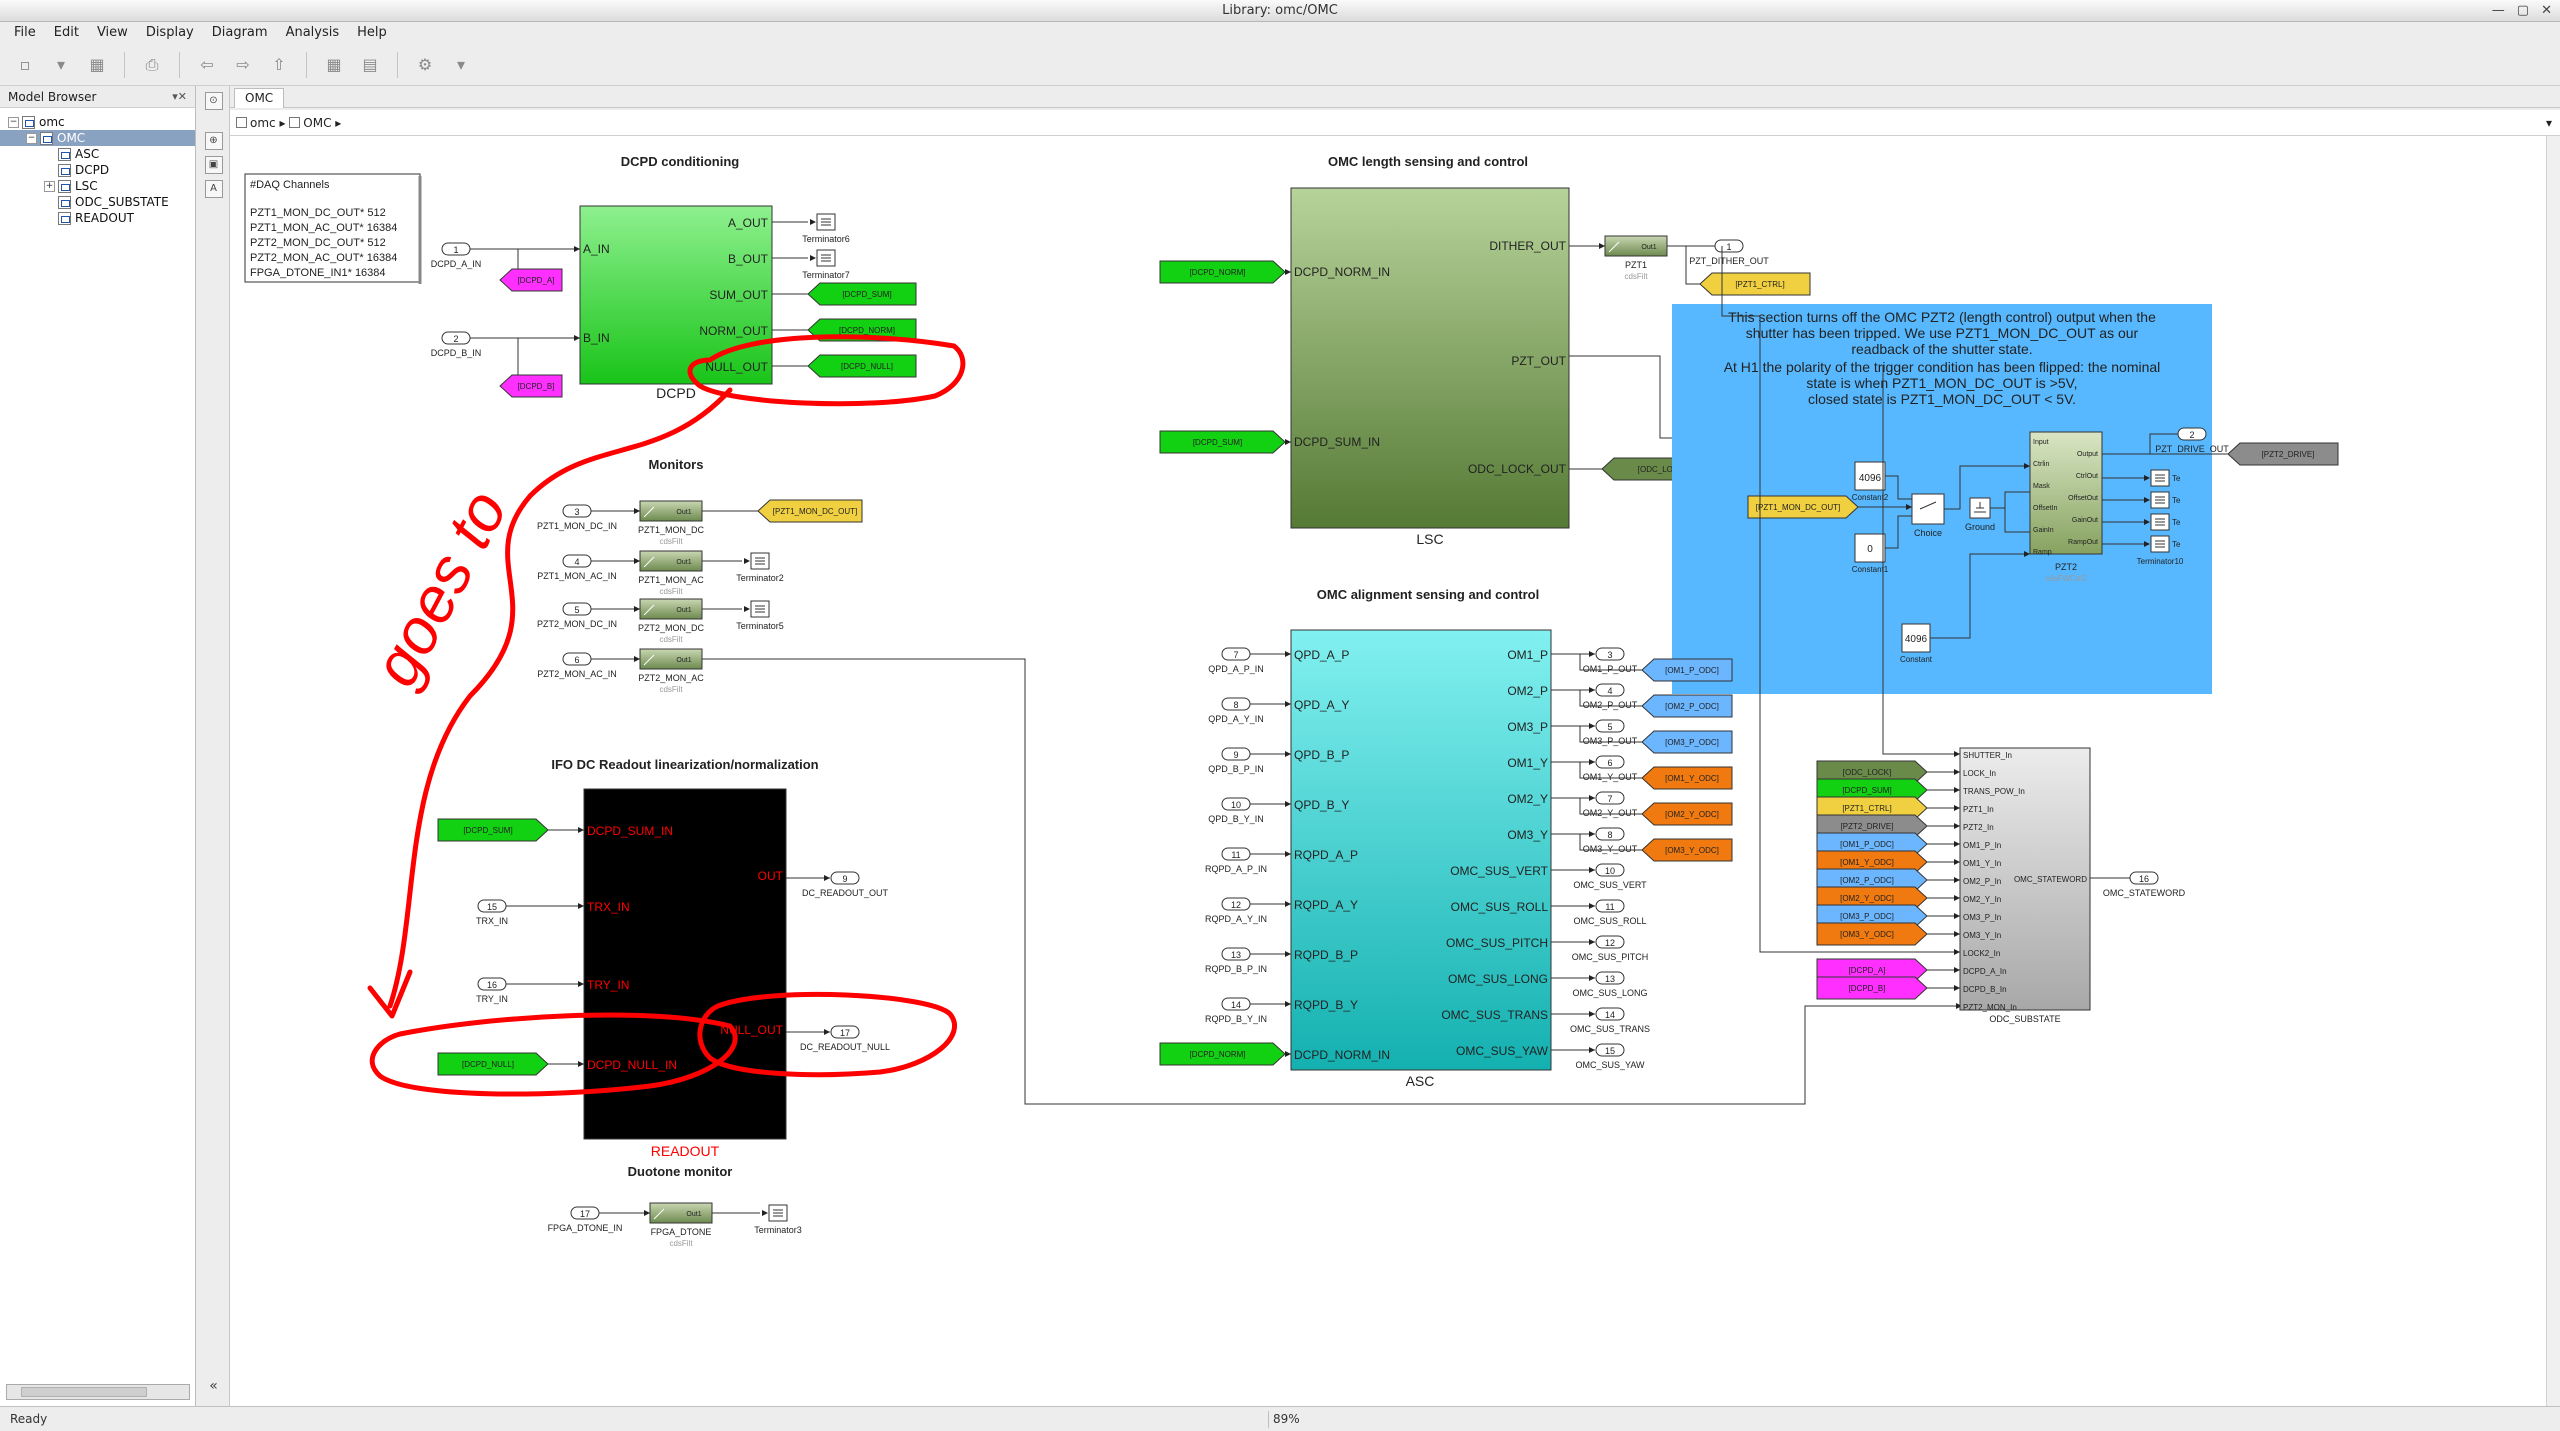  I want to click on menu-diagram: Diagram, so click(240, 33).